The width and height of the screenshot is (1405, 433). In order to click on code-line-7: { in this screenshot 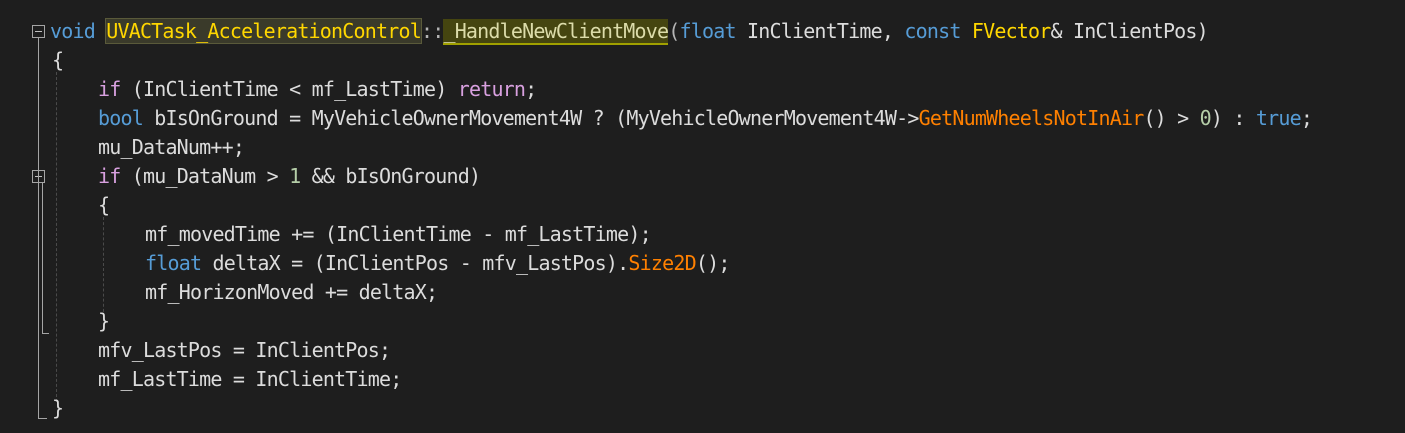, I will do `click(702, 205)`.